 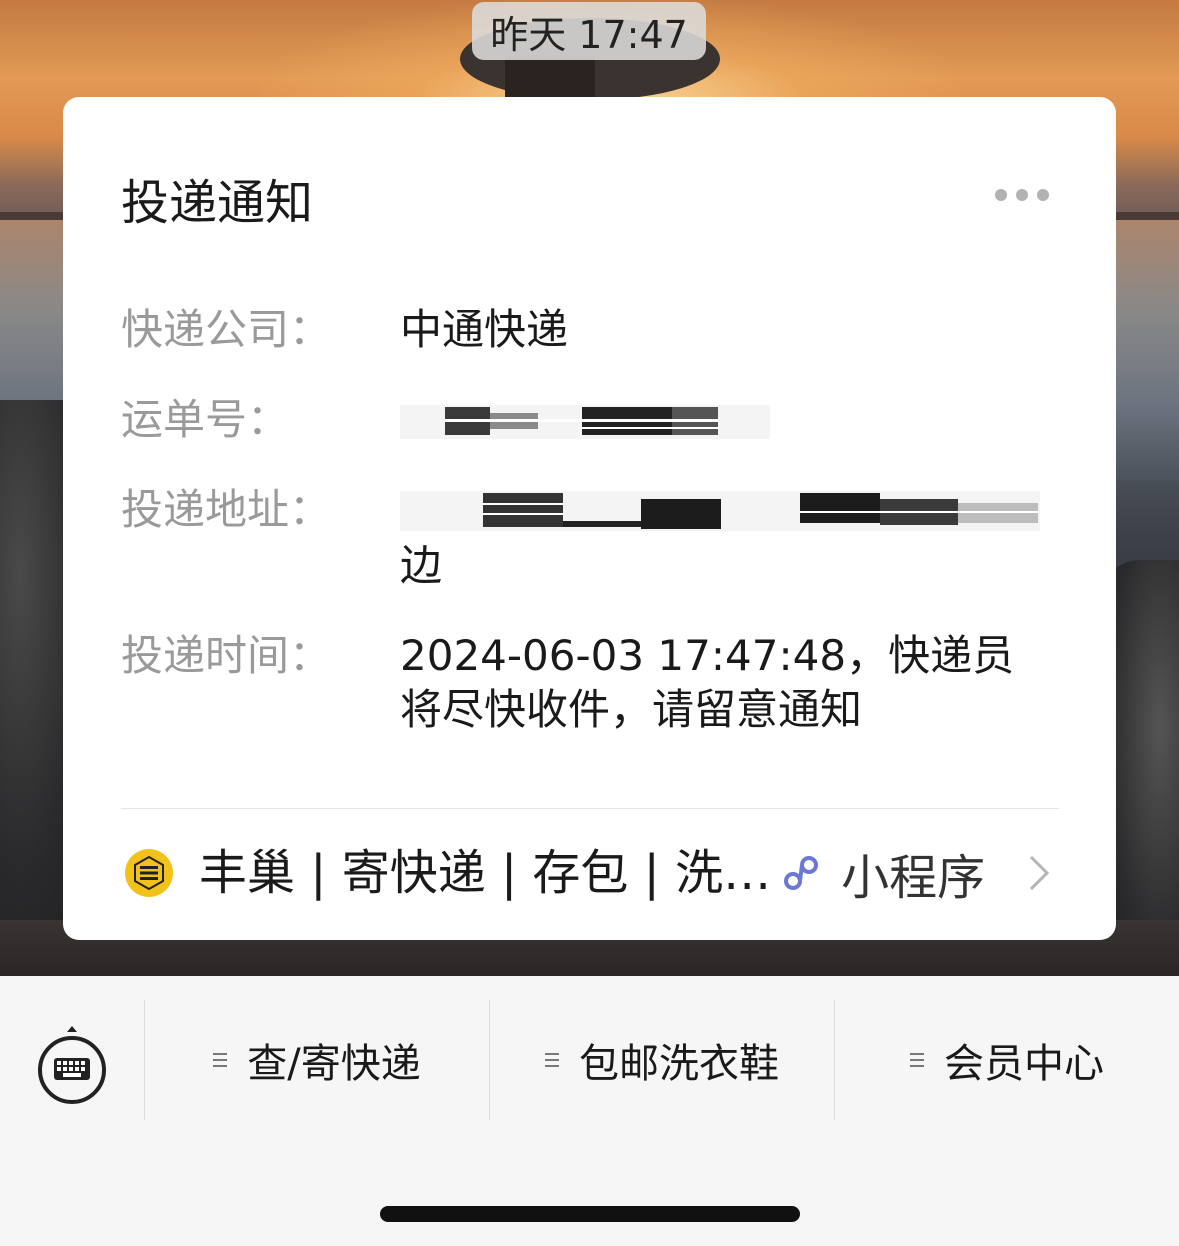 What do you see at coordinates (707, 682) in the screenshot?
I see `delivery-time-value: 2024-06-03 17:47:48，快递员将尽快收件，请留意通知` at bounding box center [707, 682].